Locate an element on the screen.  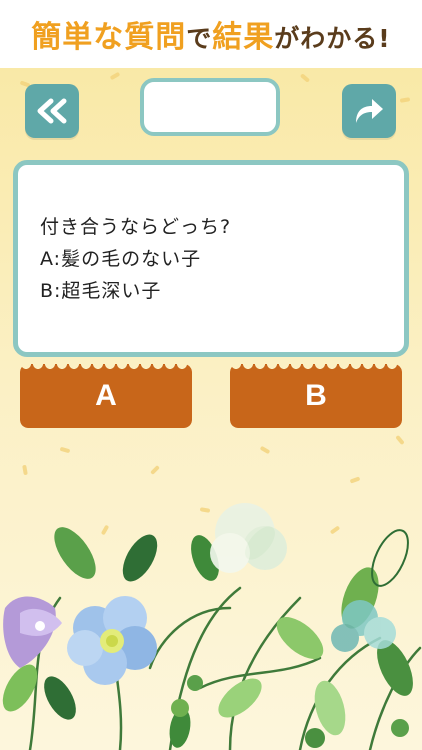
double-chevron-left-icon is located at coordinates (52, 111).